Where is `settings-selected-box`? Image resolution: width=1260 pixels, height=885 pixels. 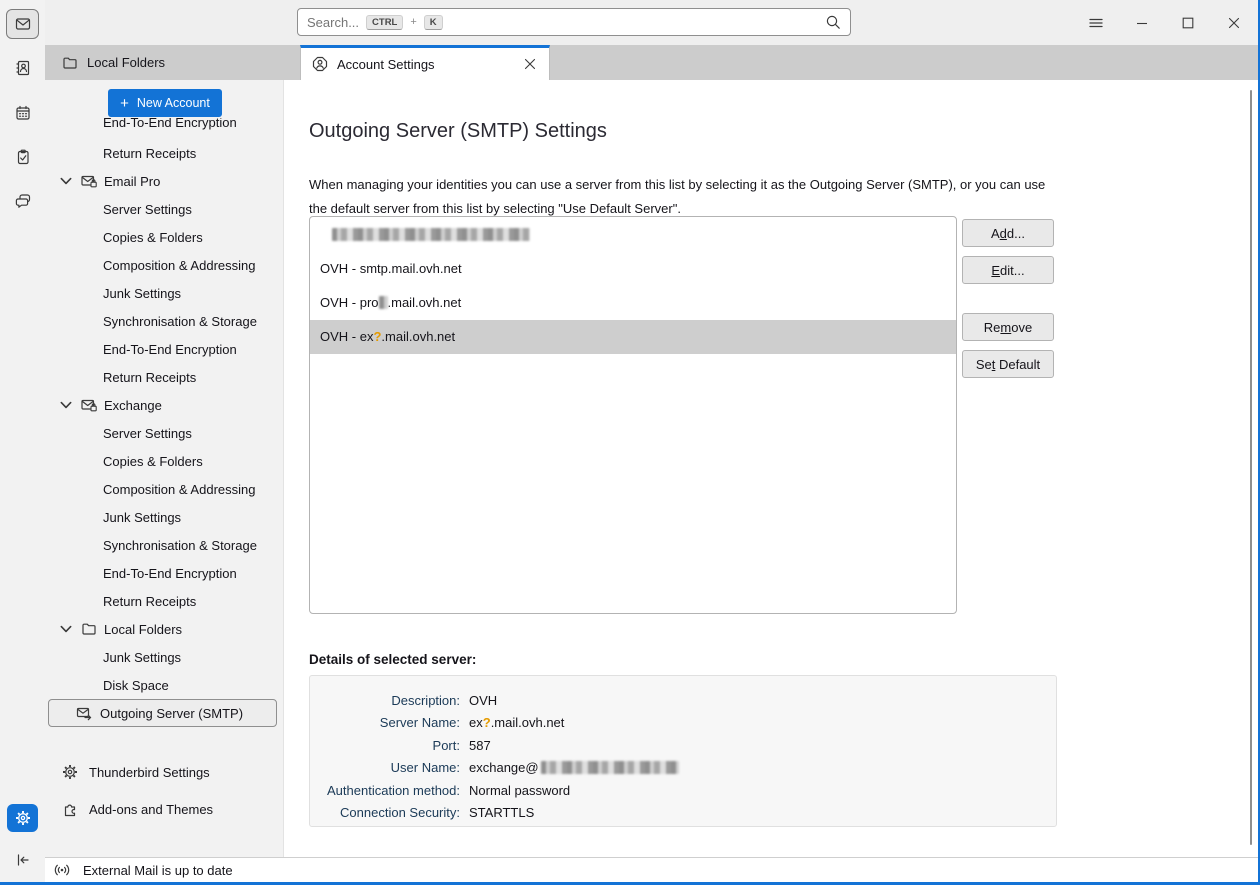 settings-selected-box is located at coordinates (22, 818).